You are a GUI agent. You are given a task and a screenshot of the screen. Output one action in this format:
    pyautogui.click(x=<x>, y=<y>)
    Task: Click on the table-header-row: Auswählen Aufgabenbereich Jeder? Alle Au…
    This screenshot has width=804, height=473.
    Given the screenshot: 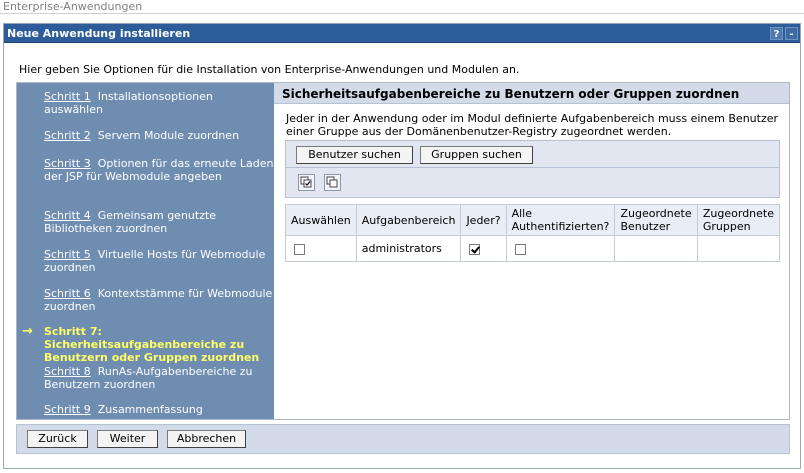 What is the action you would take?
    pyautogui.click(x=533, y=220)
    